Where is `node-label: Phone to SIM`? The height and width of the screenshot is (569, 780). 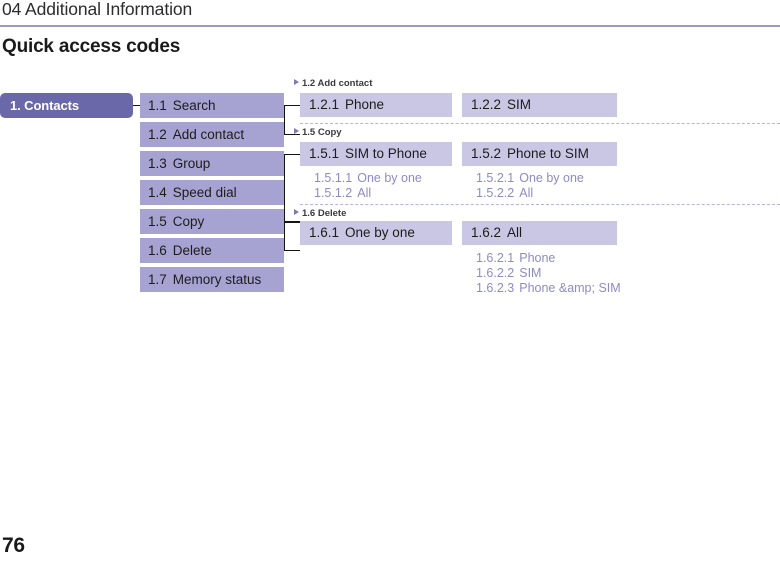 node-label: Phone to SIM is located at coordinates (548, 153).